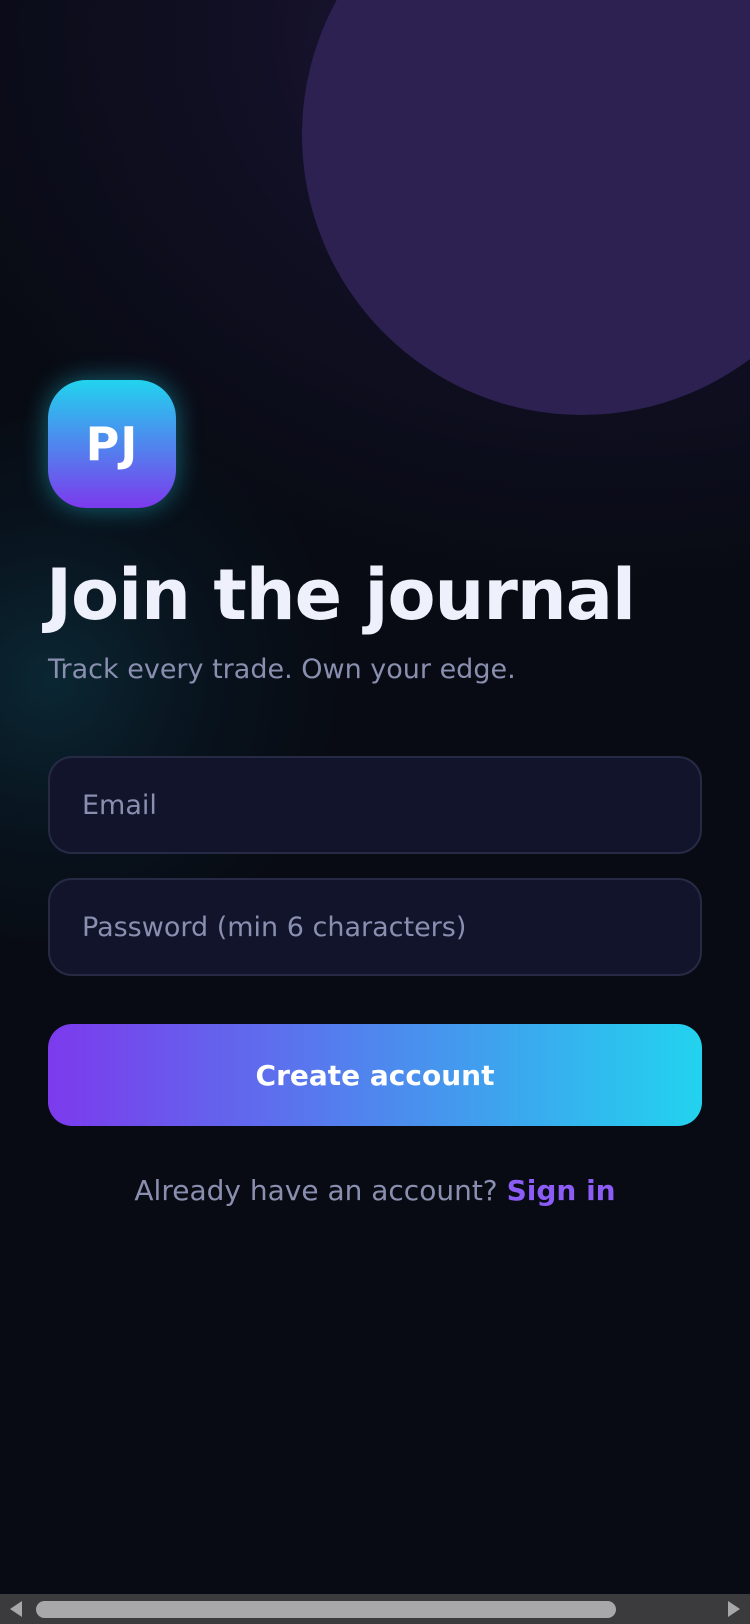  I want to click on password-field-container, so click(375, 927).